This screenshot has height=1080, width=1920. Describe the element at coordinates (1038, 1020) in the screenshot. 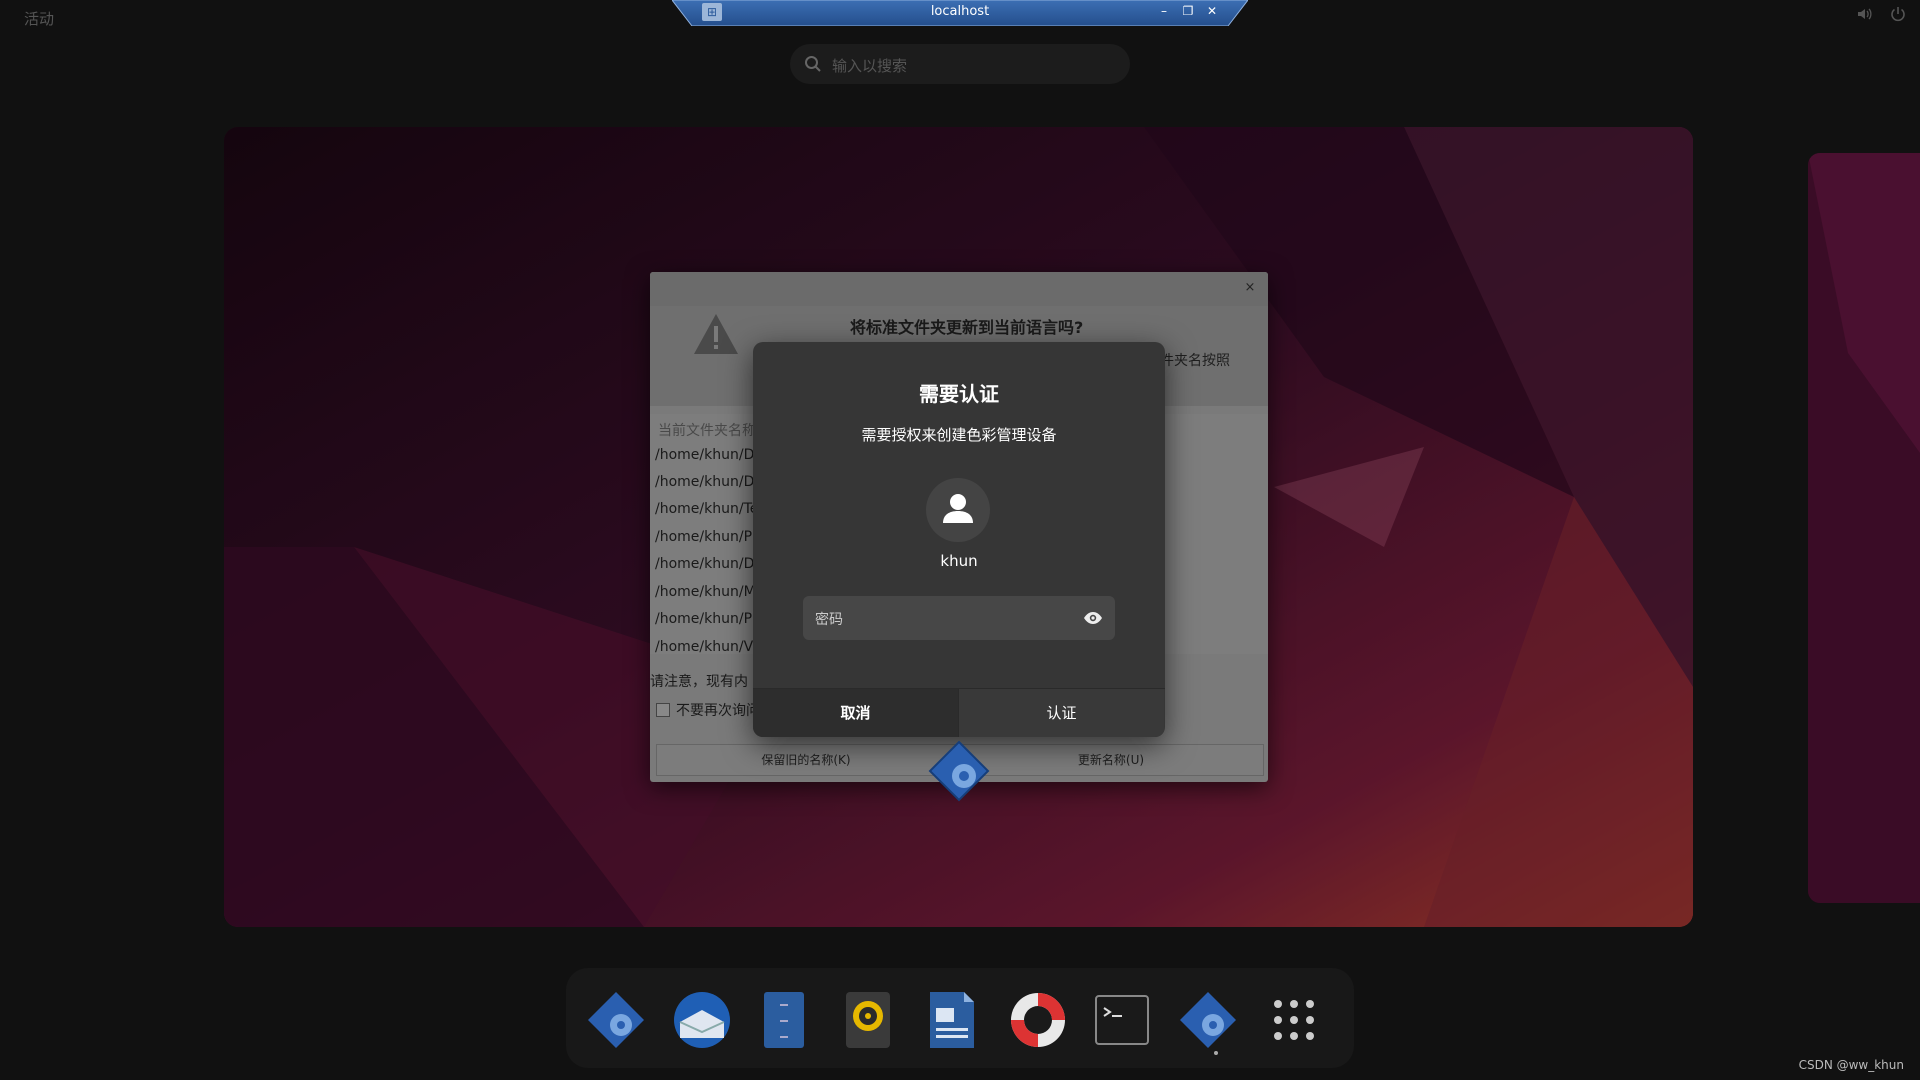

I see `help-icon` at that location.